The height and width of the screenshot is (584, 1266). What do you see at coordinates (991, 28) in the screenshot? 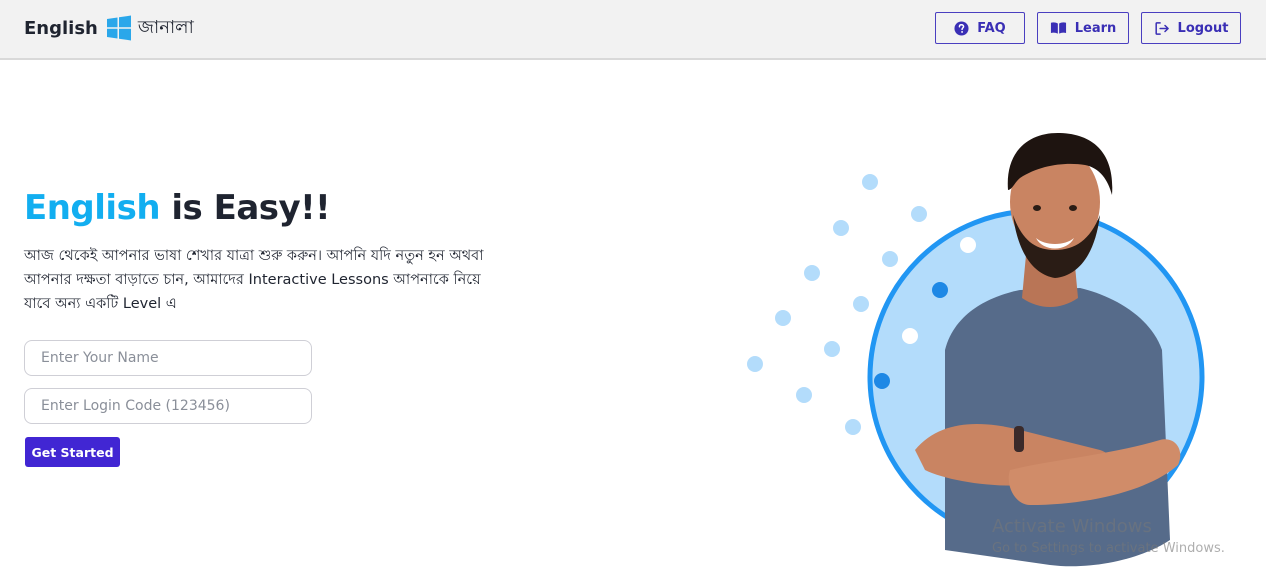
I see `faq-label: FAQ` at bounding box center [991, 28].